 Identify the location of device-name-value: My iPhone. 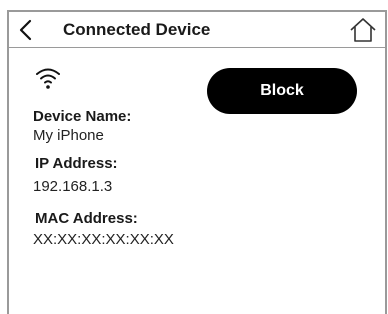
(68, 135).